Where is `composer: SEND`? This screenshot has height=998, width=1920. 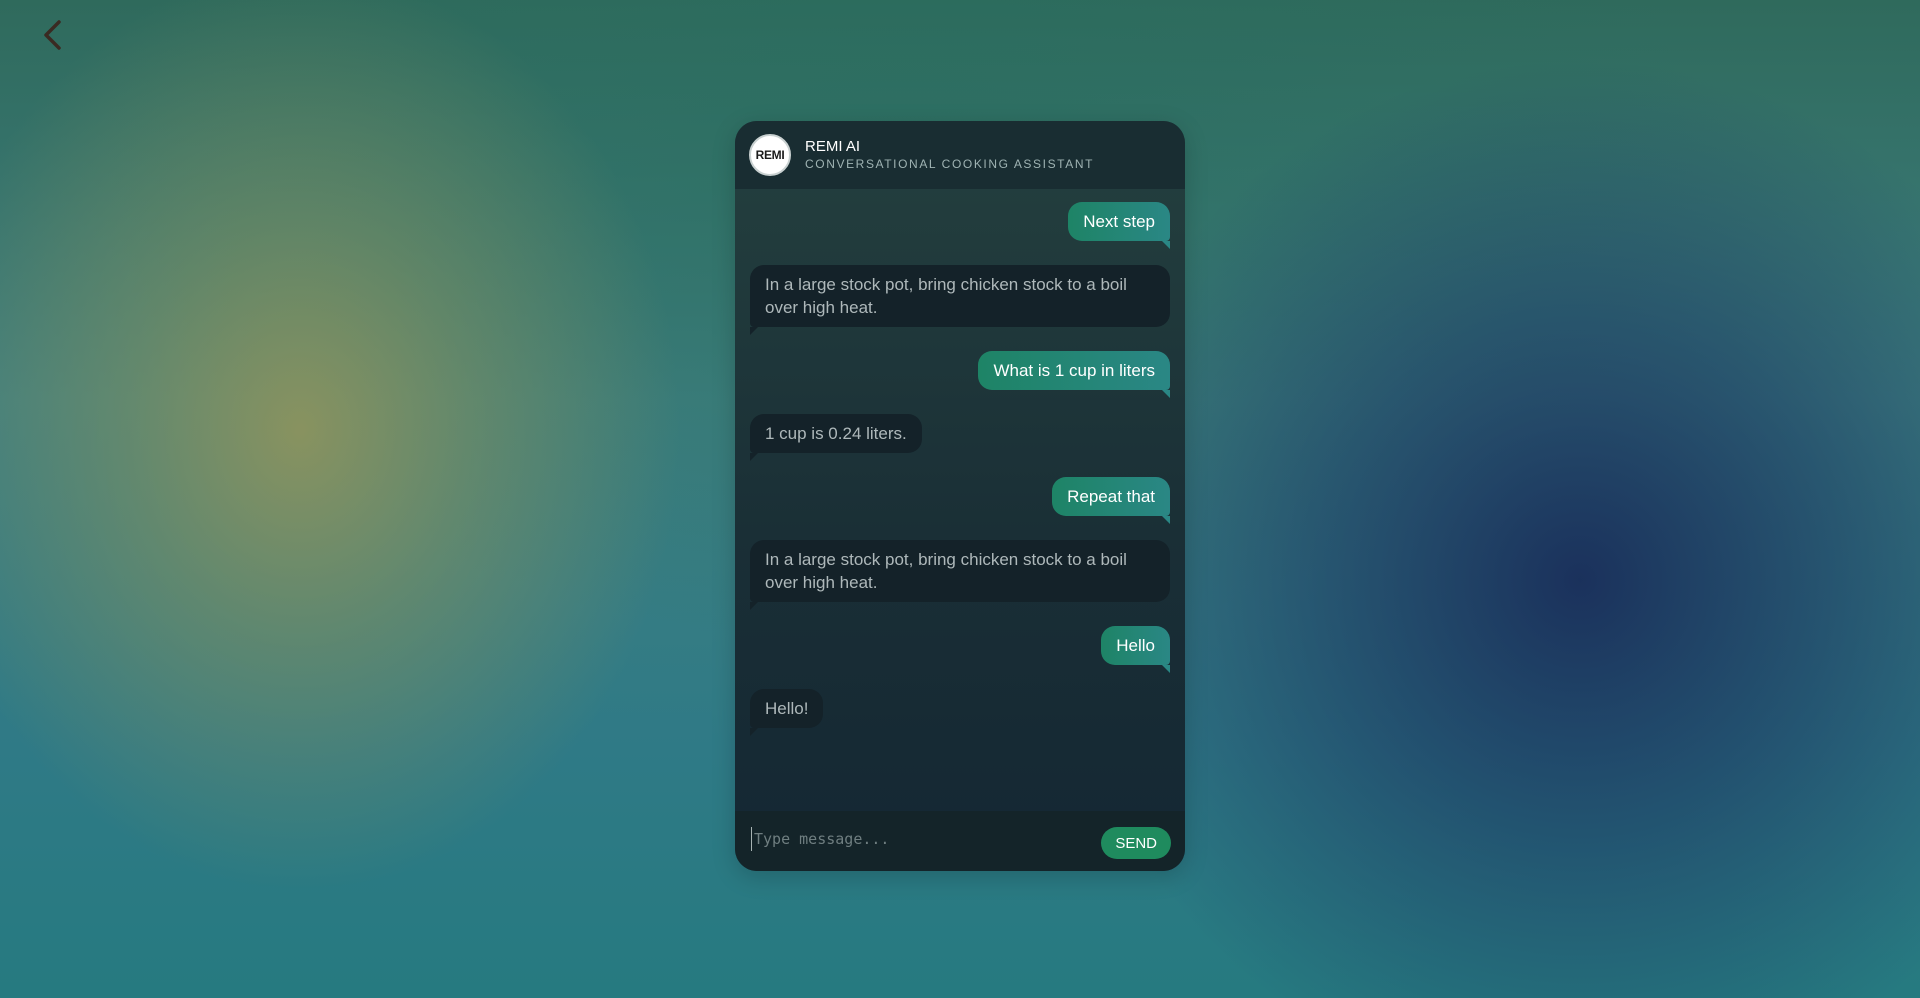 composer: SEND is located at coordinates (960, 841).